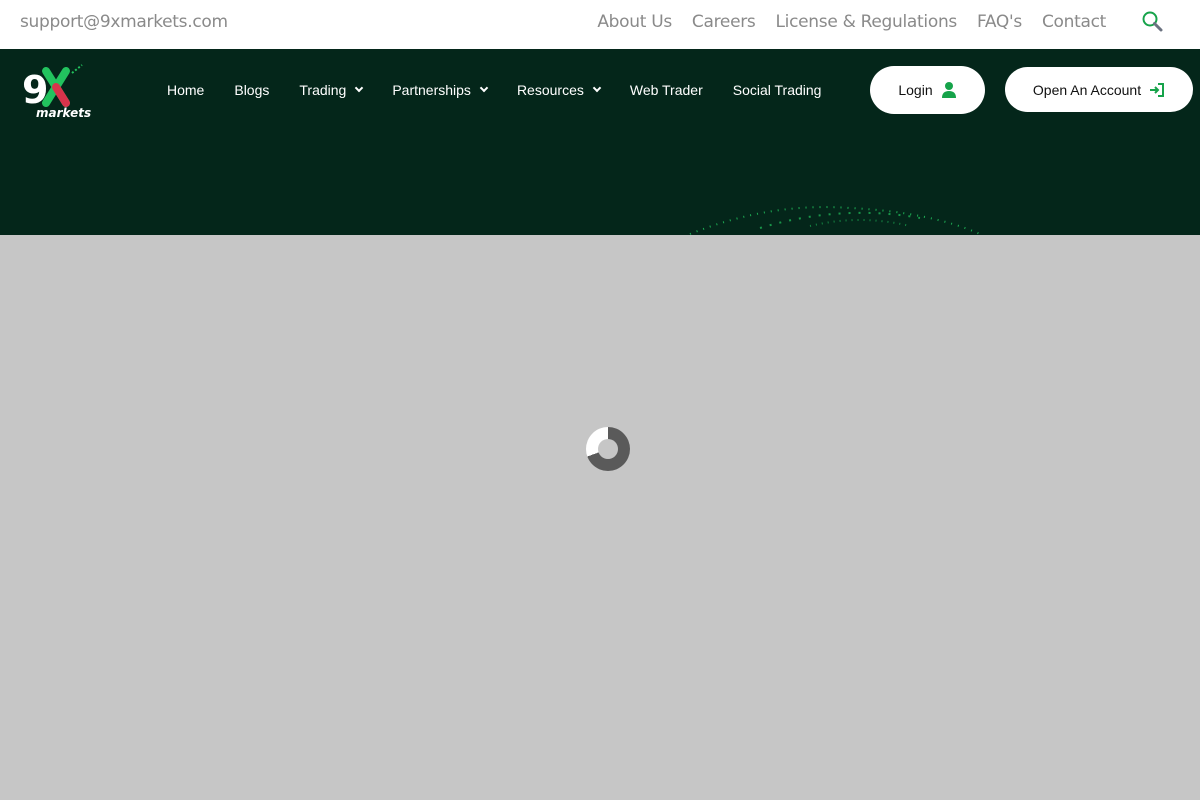  Describe the element at coordinates (124, 22) in the screenshot. I see `support-email: support@9xmarkets.com` at that location.